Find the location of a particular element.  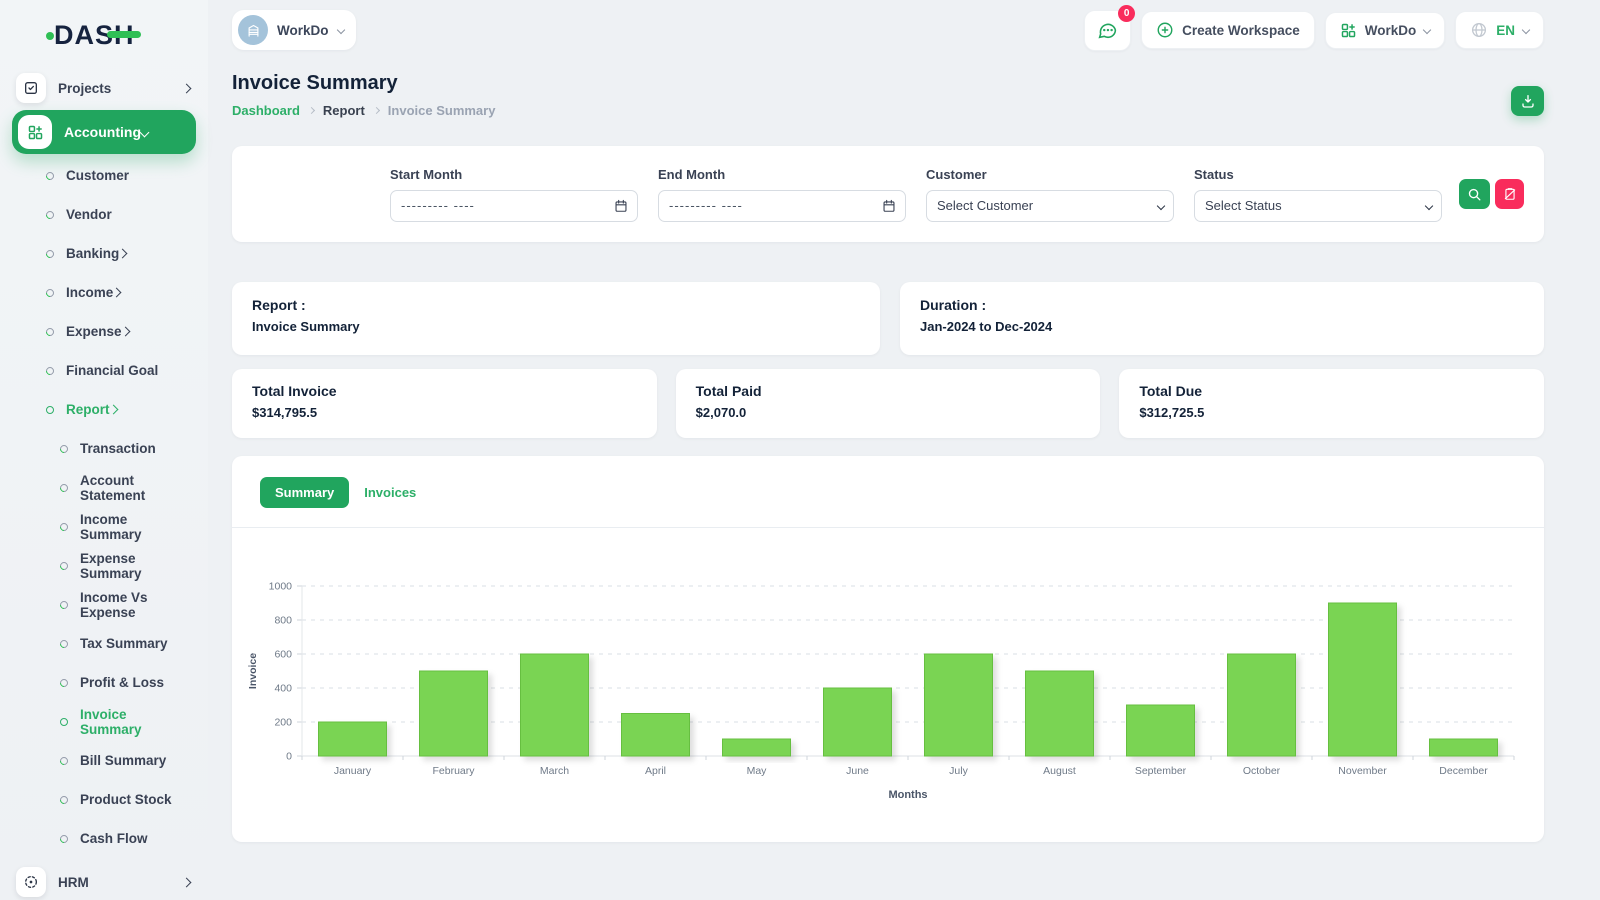

total-paid-card: Total Paid $2,070.0 is located at coordinates (888, 403).